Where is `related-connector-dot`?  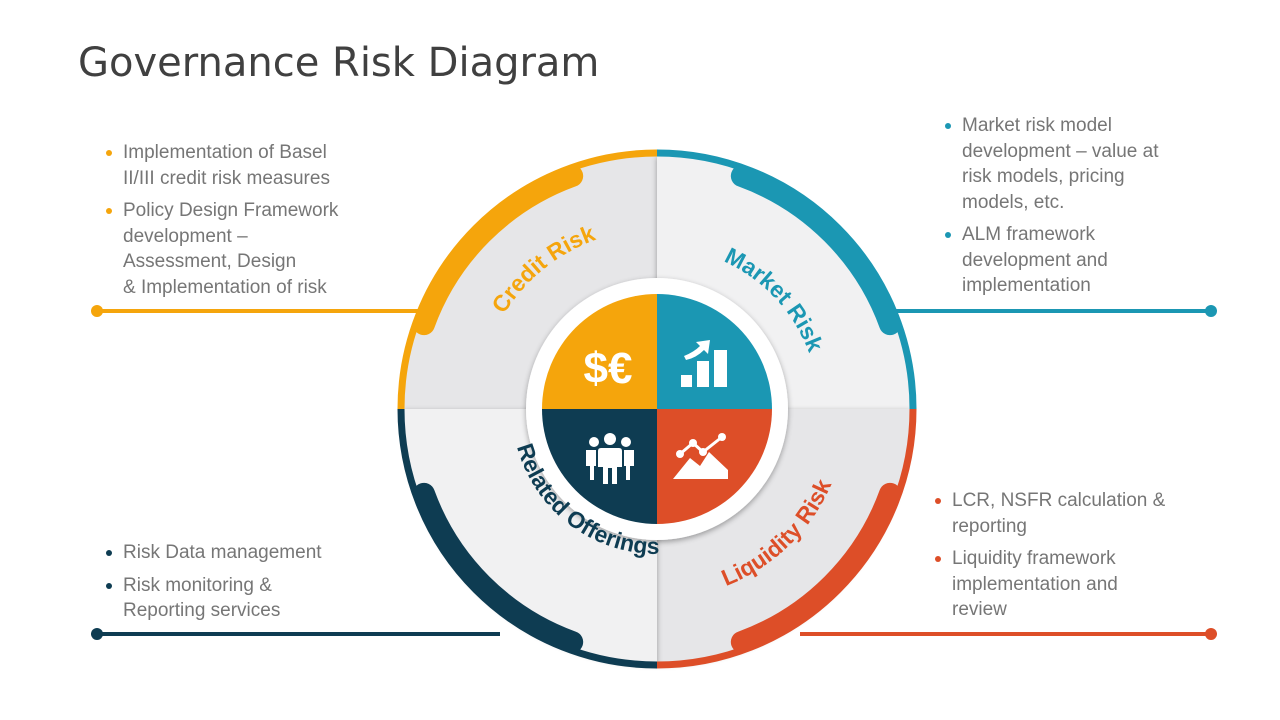 related-connector-dot is located at coordinates (97, 634).